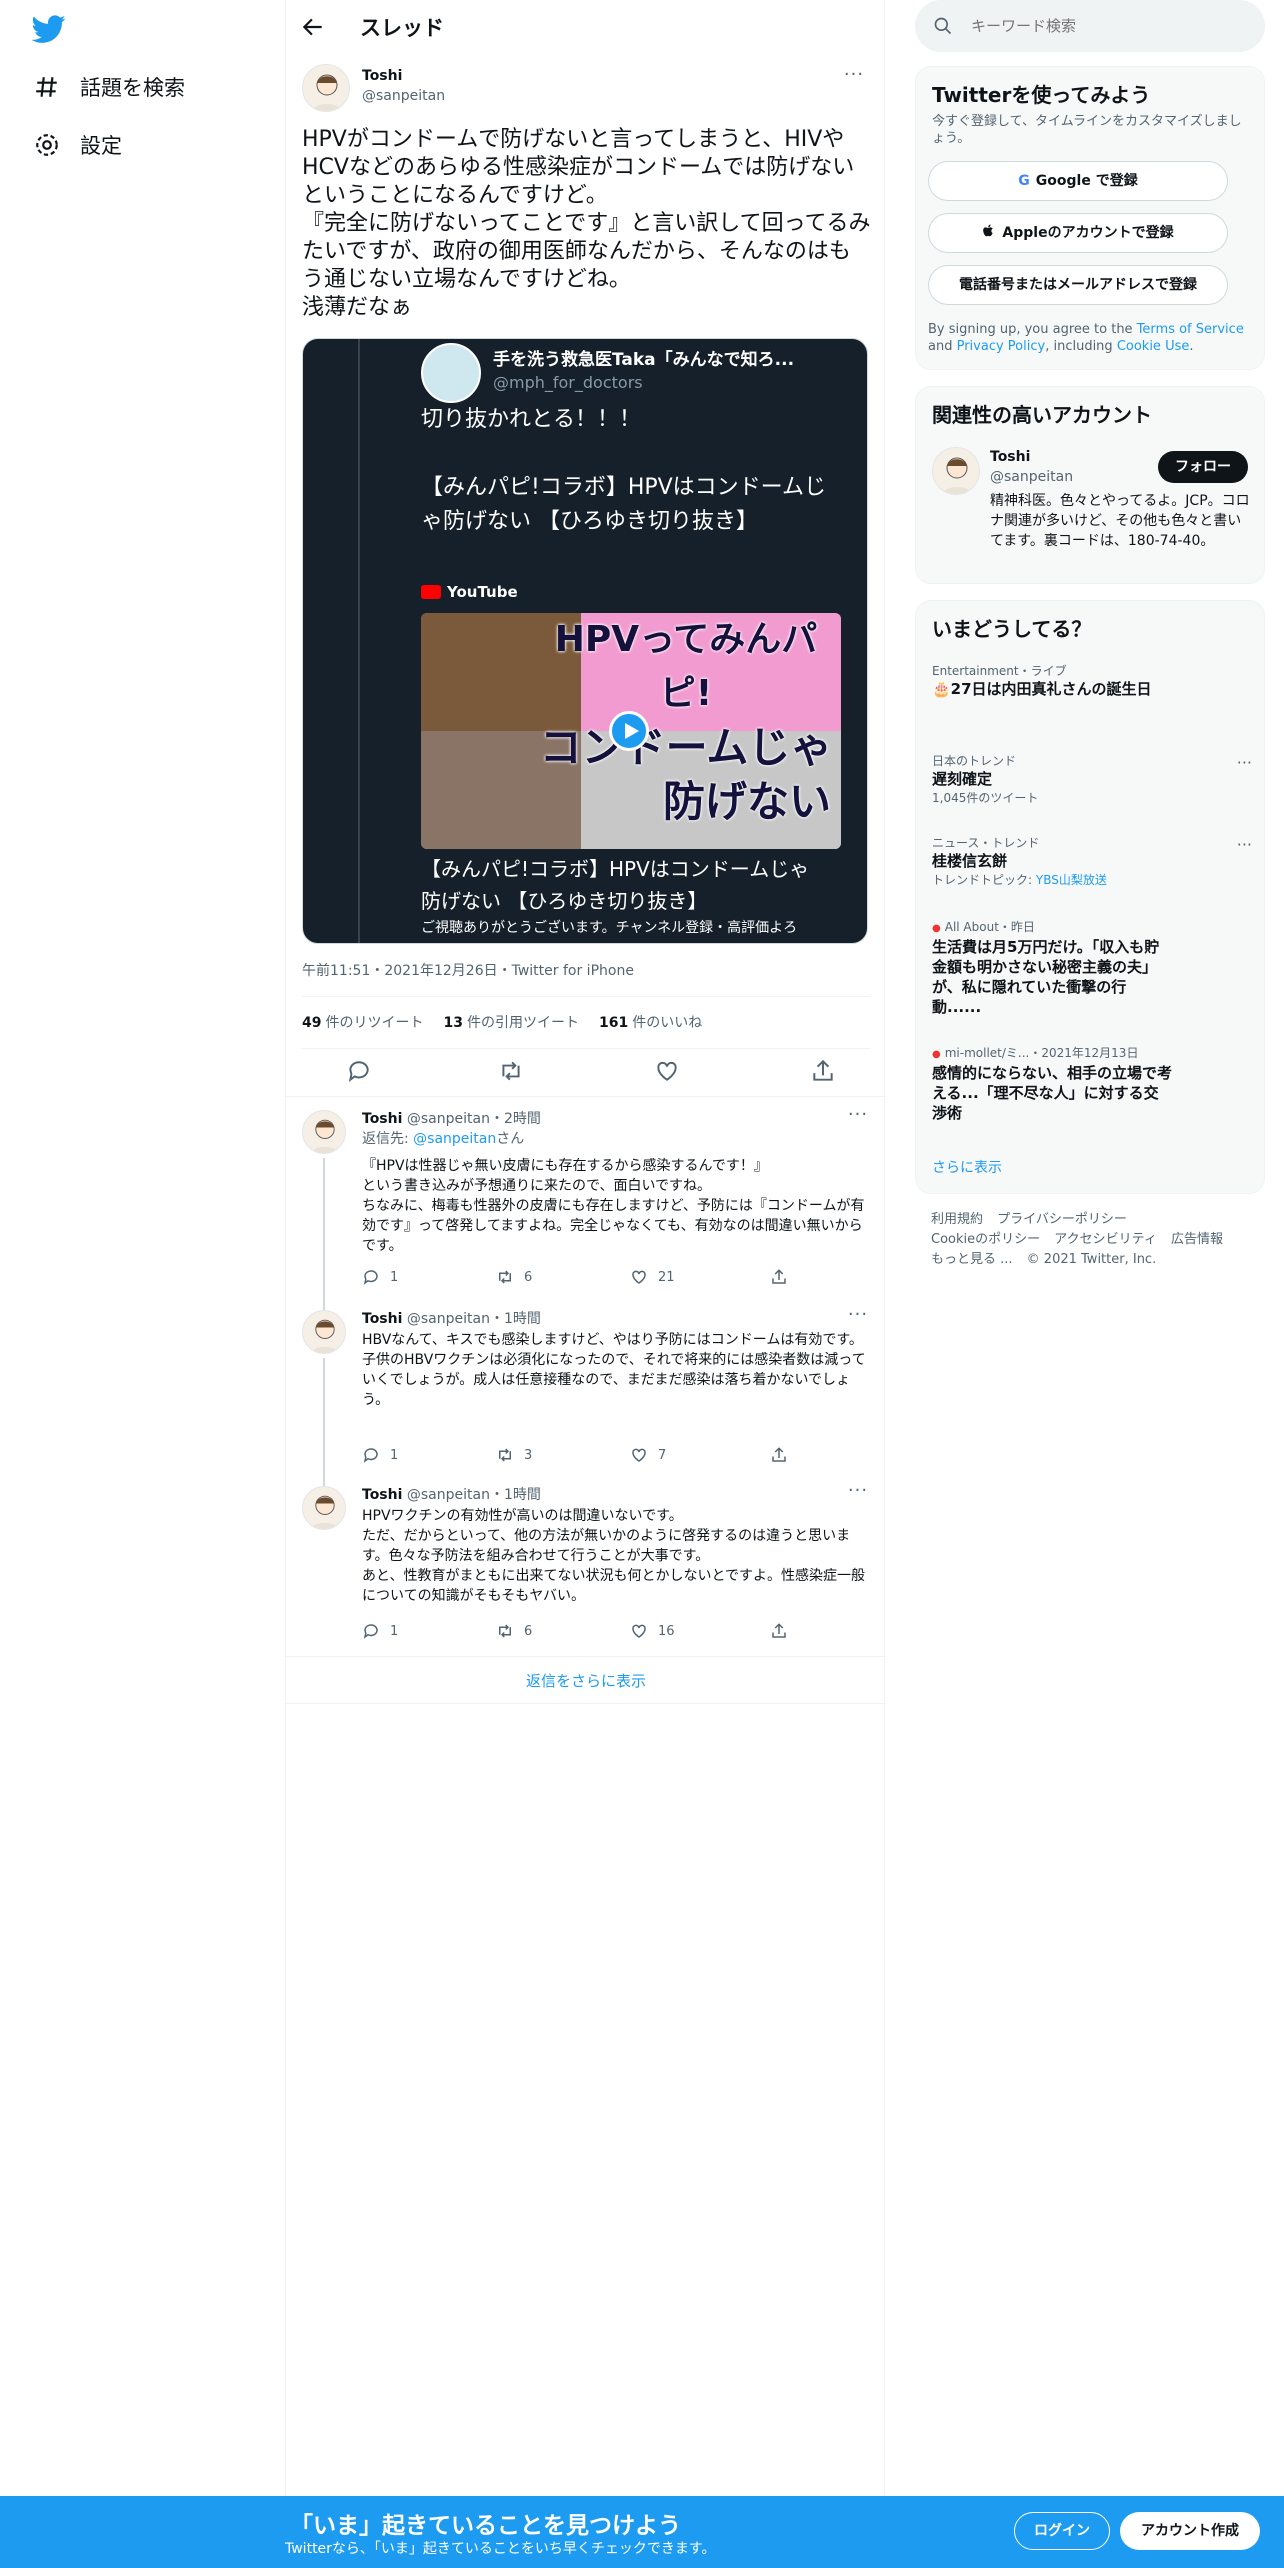 The width and height of the screenshot is (1284, 2568). I want to click on trend-sub: トレンドトピック: YBS山梨放送, so click(1092, 880).